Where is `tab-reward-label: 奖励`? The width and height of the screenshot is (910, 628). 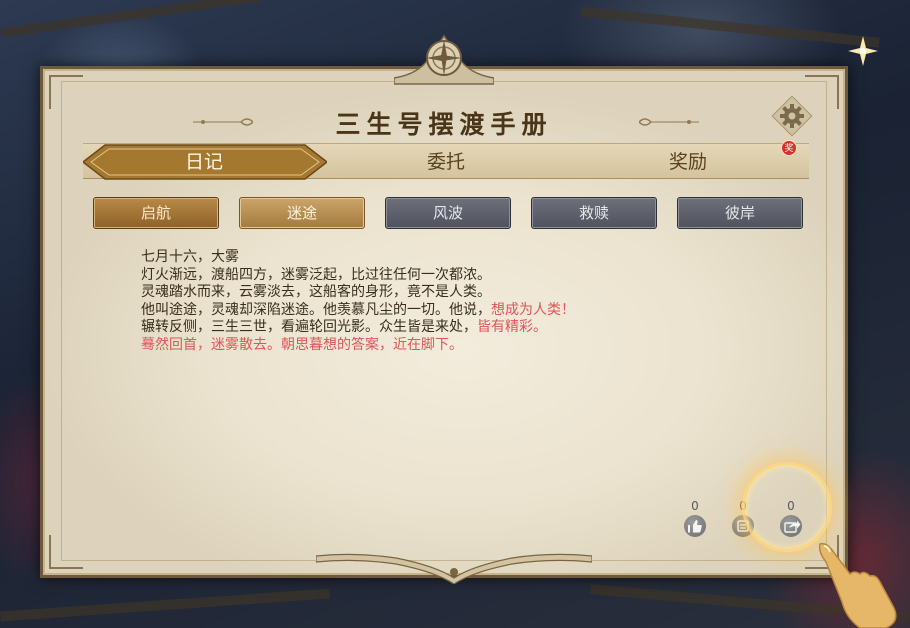 tab-reward-label: 奖励 is located at coordinates (687, 162).